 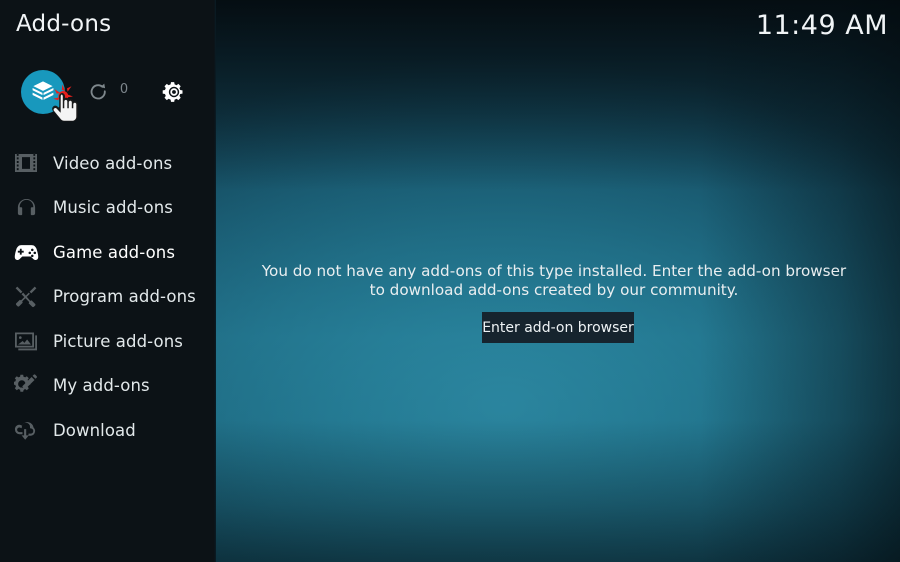 I want to click on enter-addon-browser-button: Enter add-on browser, so click(x=558, y=327).